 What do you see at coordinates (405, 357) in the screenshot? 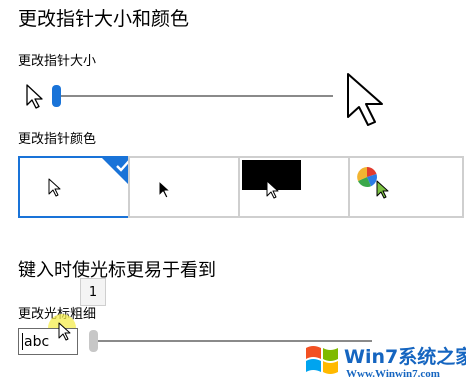
I see `watermark-brand: Win7系统之家` at bounding box center [405, 357].